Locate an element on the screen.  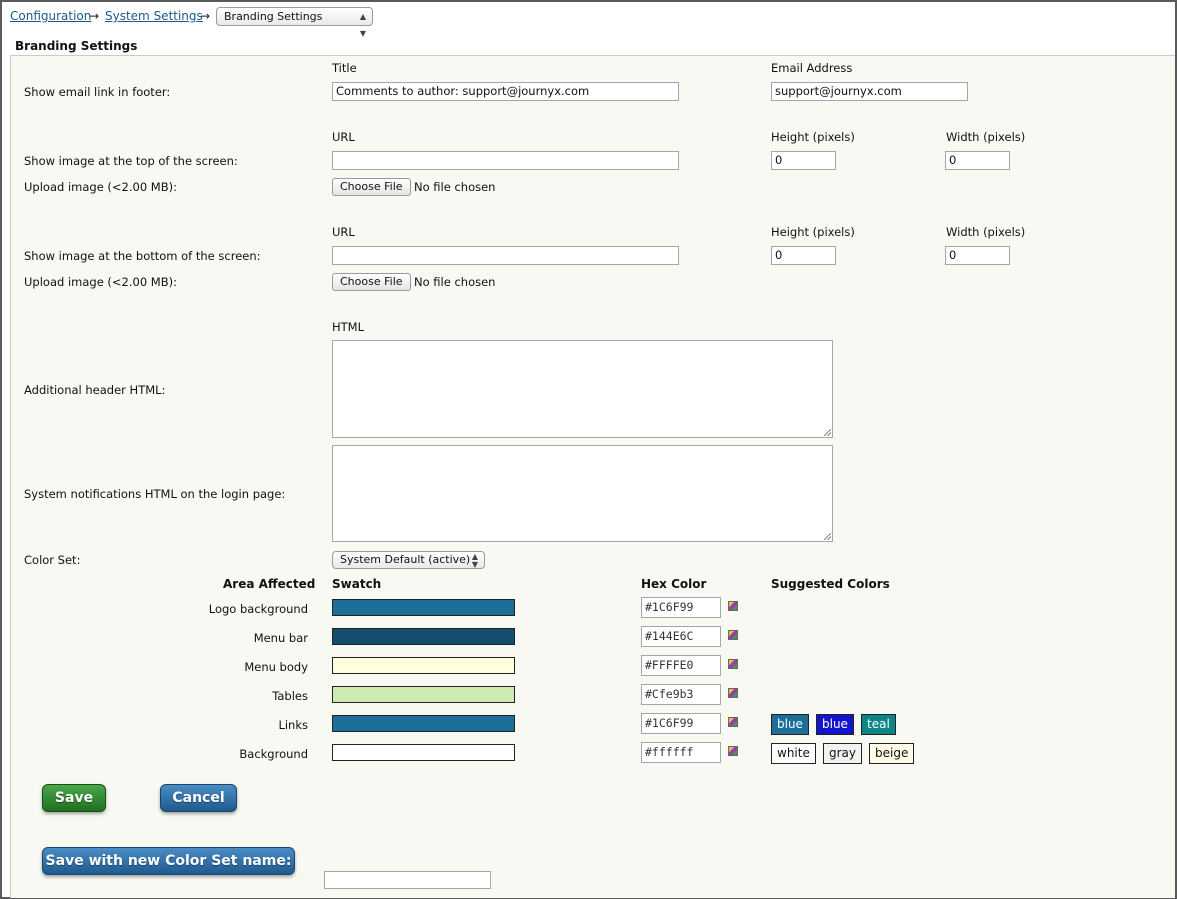
swatch-header: Swatch is located at coordinates (357, 584).